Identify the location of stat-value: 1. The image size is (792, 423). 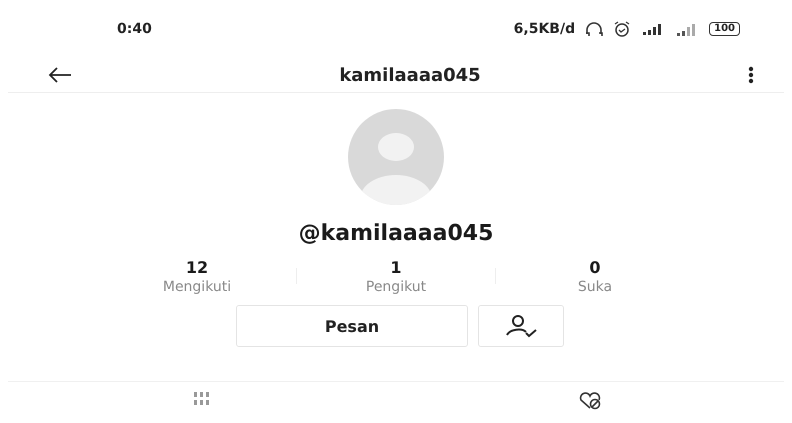
(396, 267).